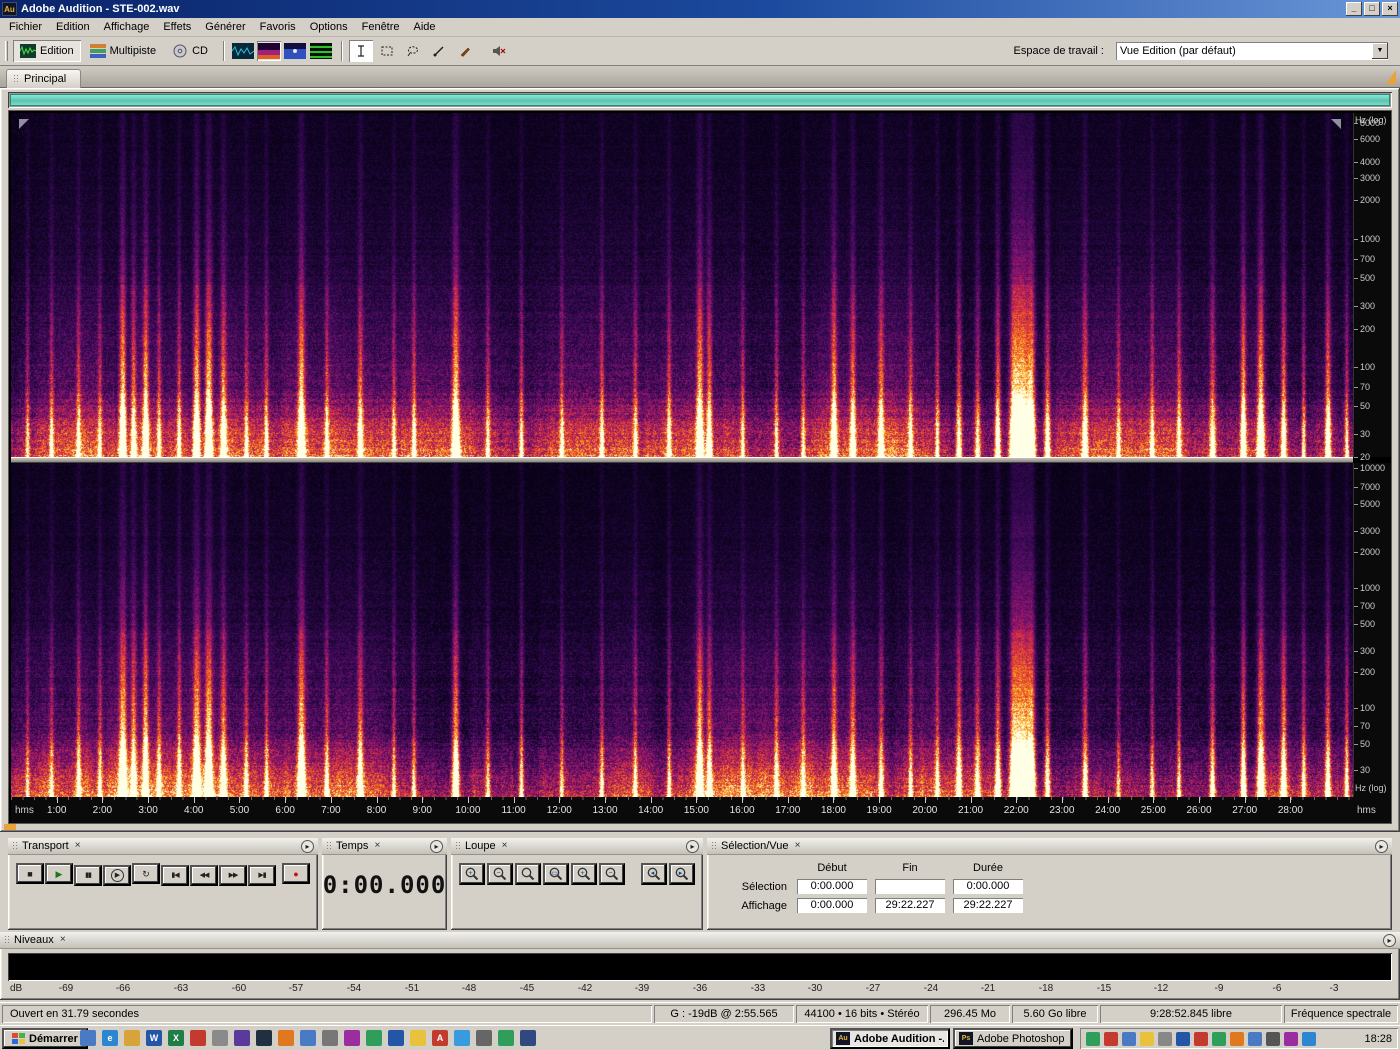  Describe the element at coordinates (45, 1038) in the screenshot. I see `start-button: Démarrer` at that location.